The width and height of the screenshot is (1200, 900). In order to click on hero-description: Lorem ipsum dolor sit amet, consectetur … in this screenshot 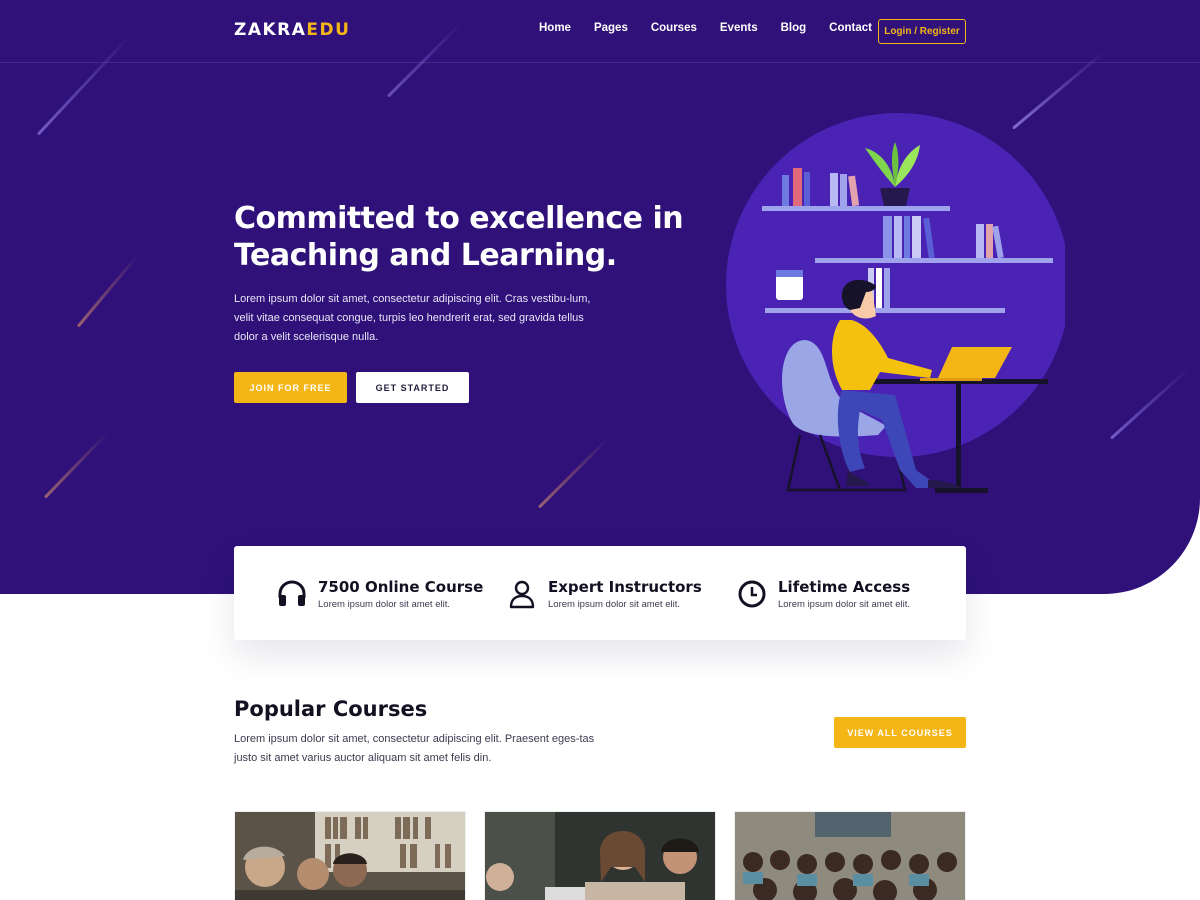, I will do `click(412, 318)`.